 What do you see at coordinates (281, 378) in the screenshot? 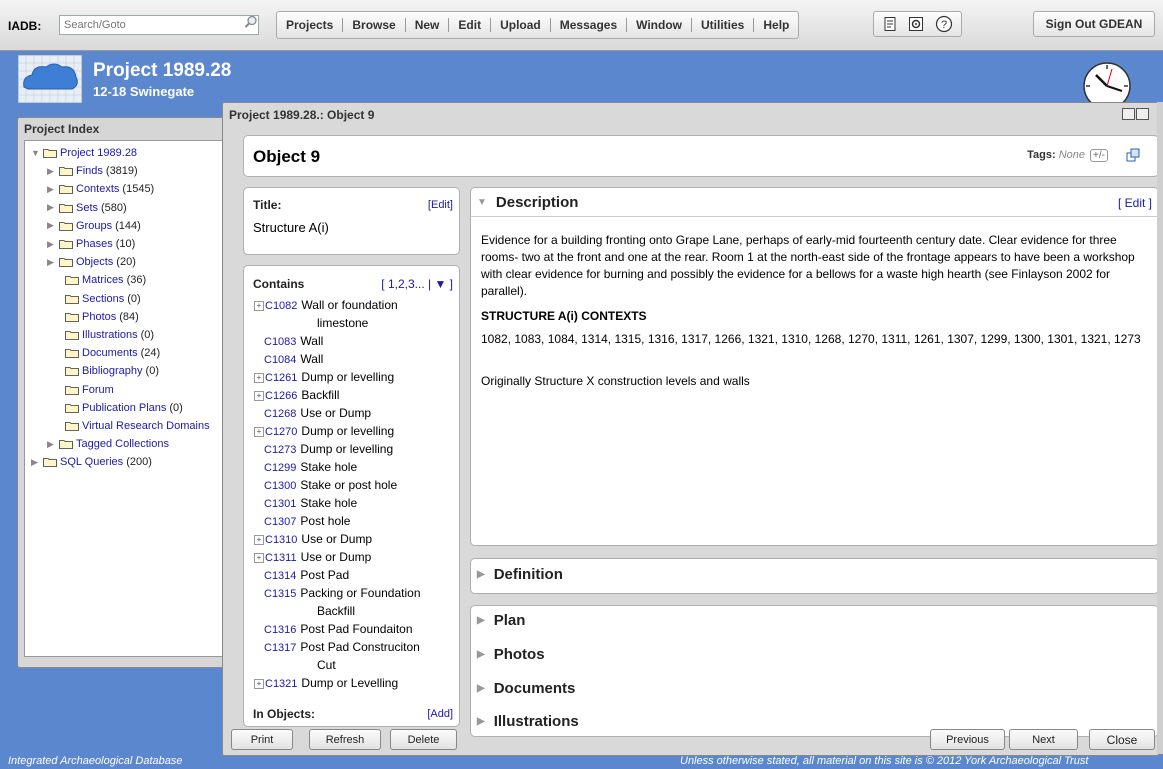
I see `context-code-link: C1261` at bounding box center [281, 378].